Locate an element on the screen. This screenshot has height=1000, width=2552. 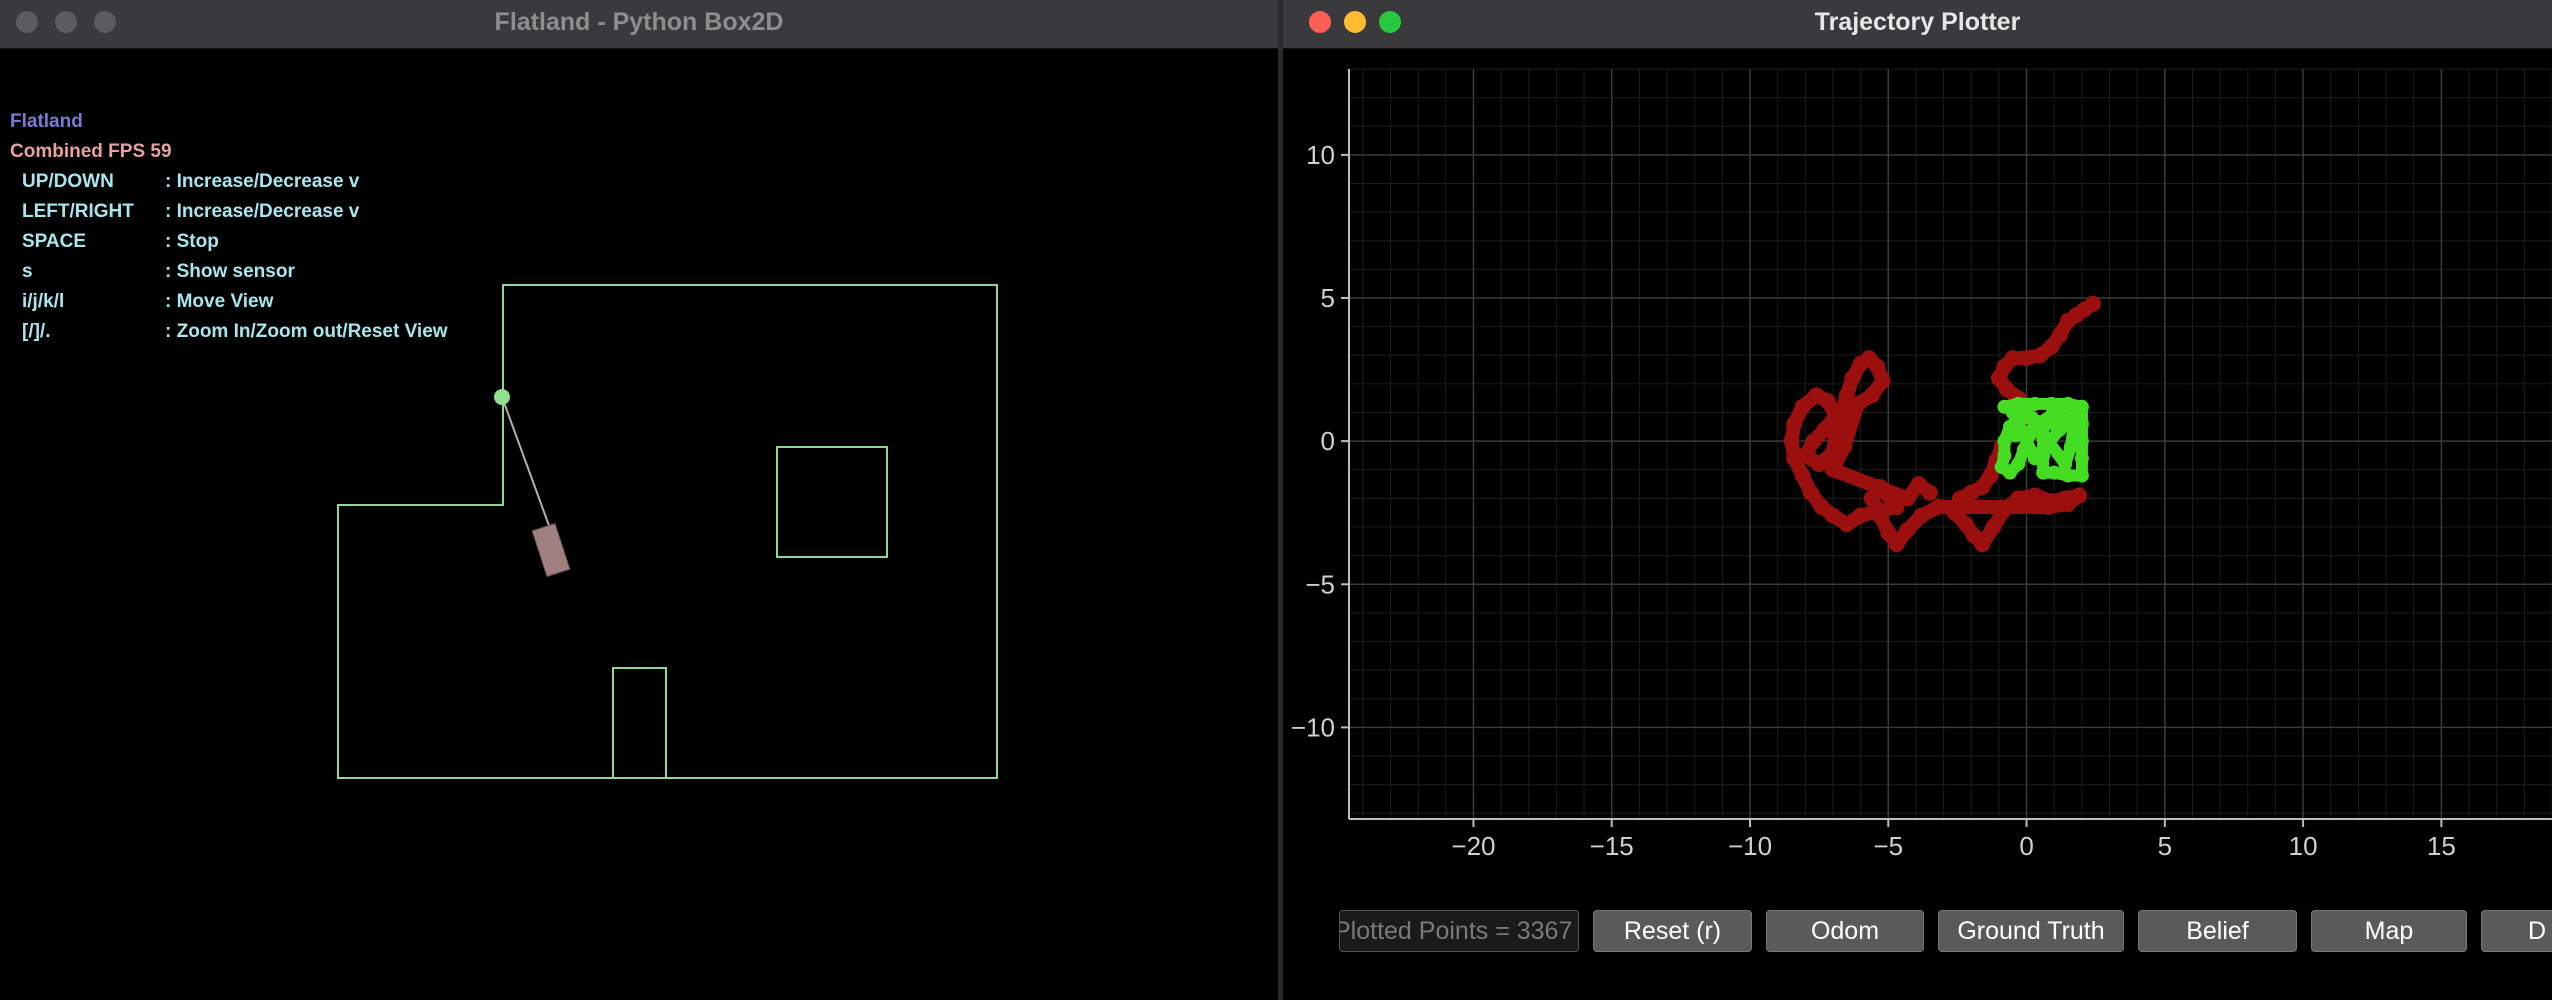
window-title: Trajectory Plotter is located at coordinates (1917, 22).